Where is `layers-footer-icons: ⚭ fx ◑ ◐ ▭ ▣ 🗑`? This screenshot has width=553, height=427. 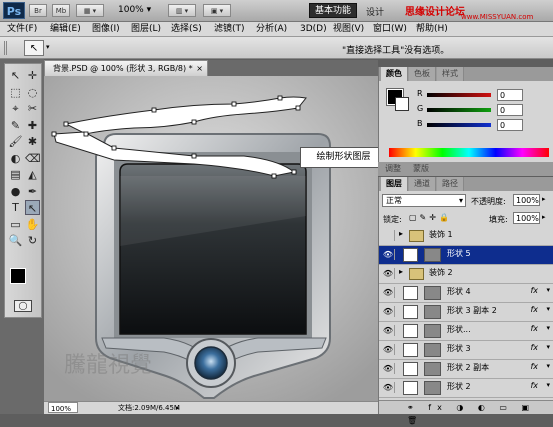 layers-footer-icons: ⚭ fx ◑ ◐ ▭ ▣ 🗑 is located at coordinates (466, 412).